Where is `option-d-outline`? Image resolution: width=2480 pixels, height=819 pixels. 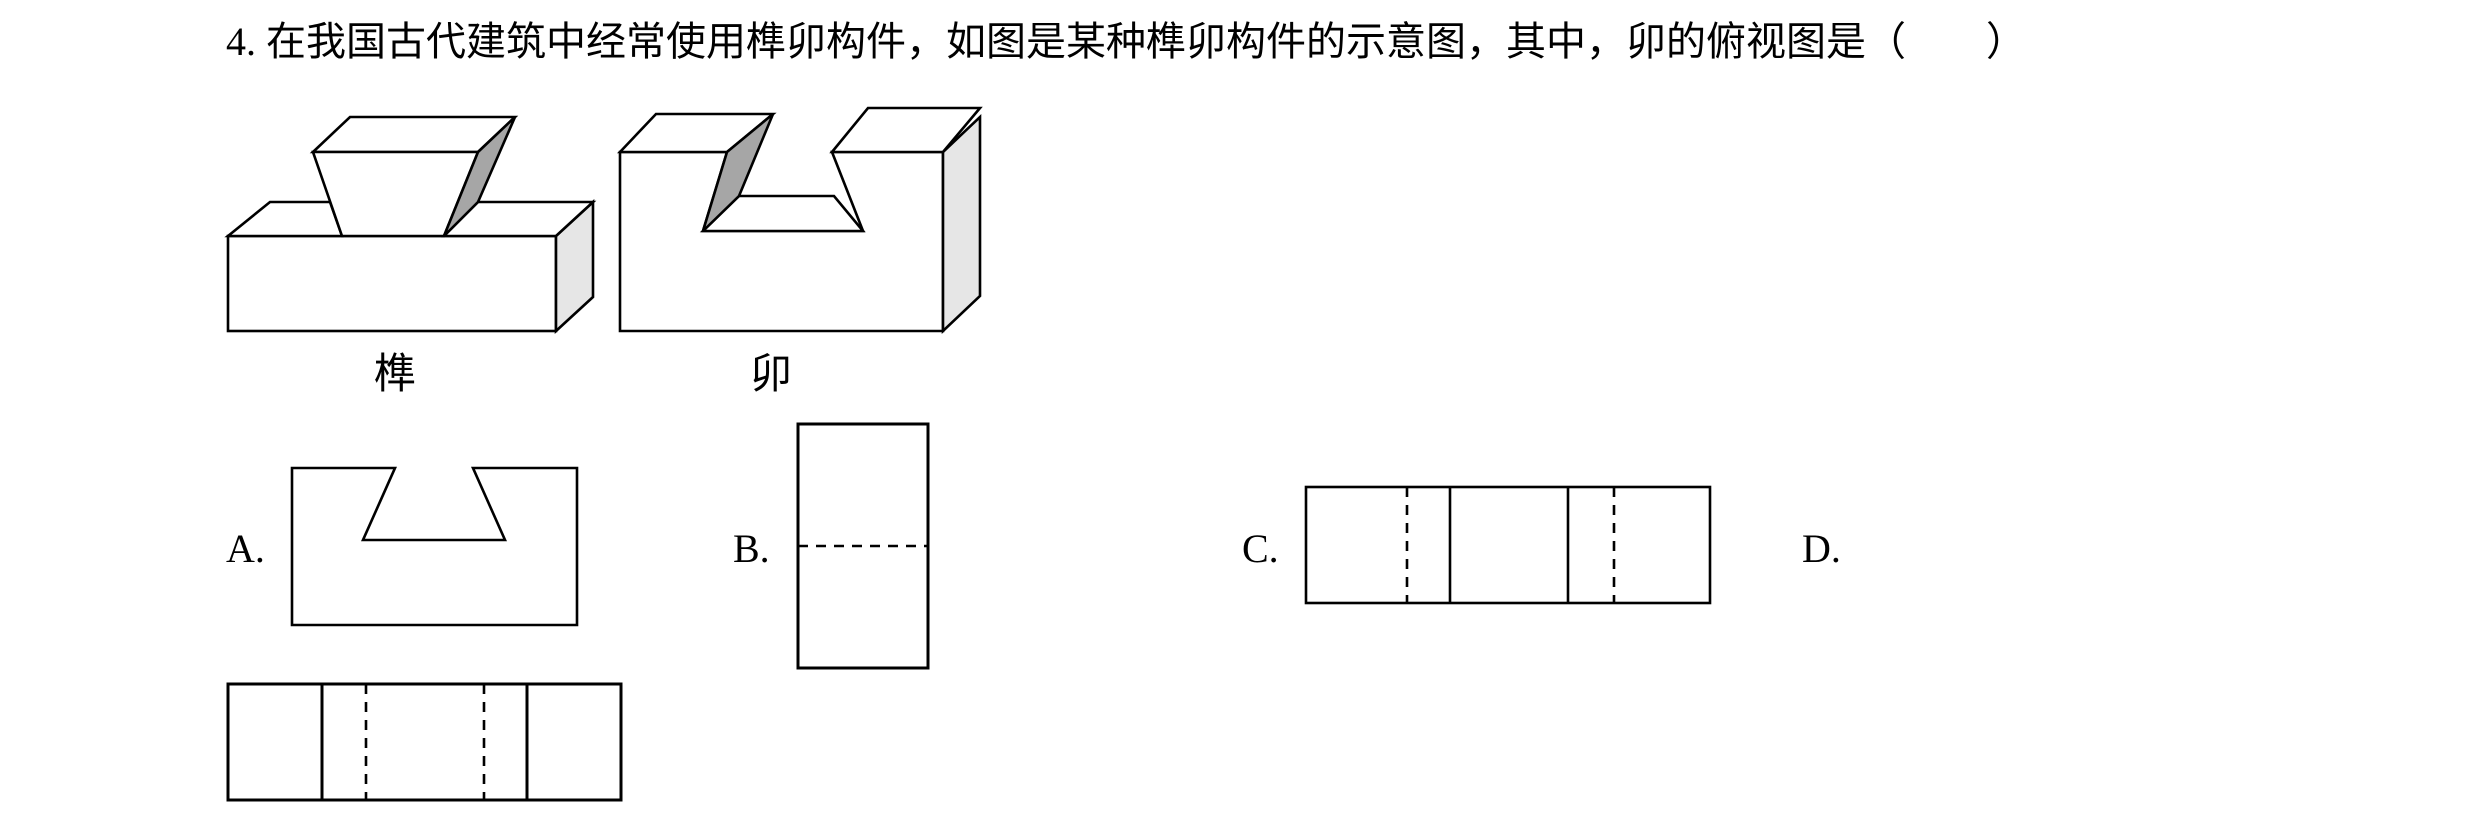 option-d-outline is located at coordinates (424, 742).